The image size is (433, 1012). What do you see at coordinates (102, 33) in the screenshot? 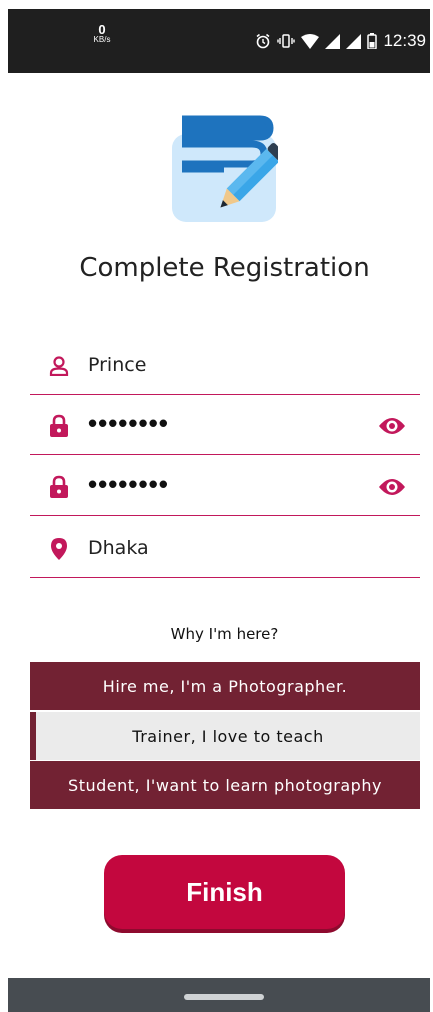
I see `network-speed: 0 KB/s` at bounding box center [102, 33].